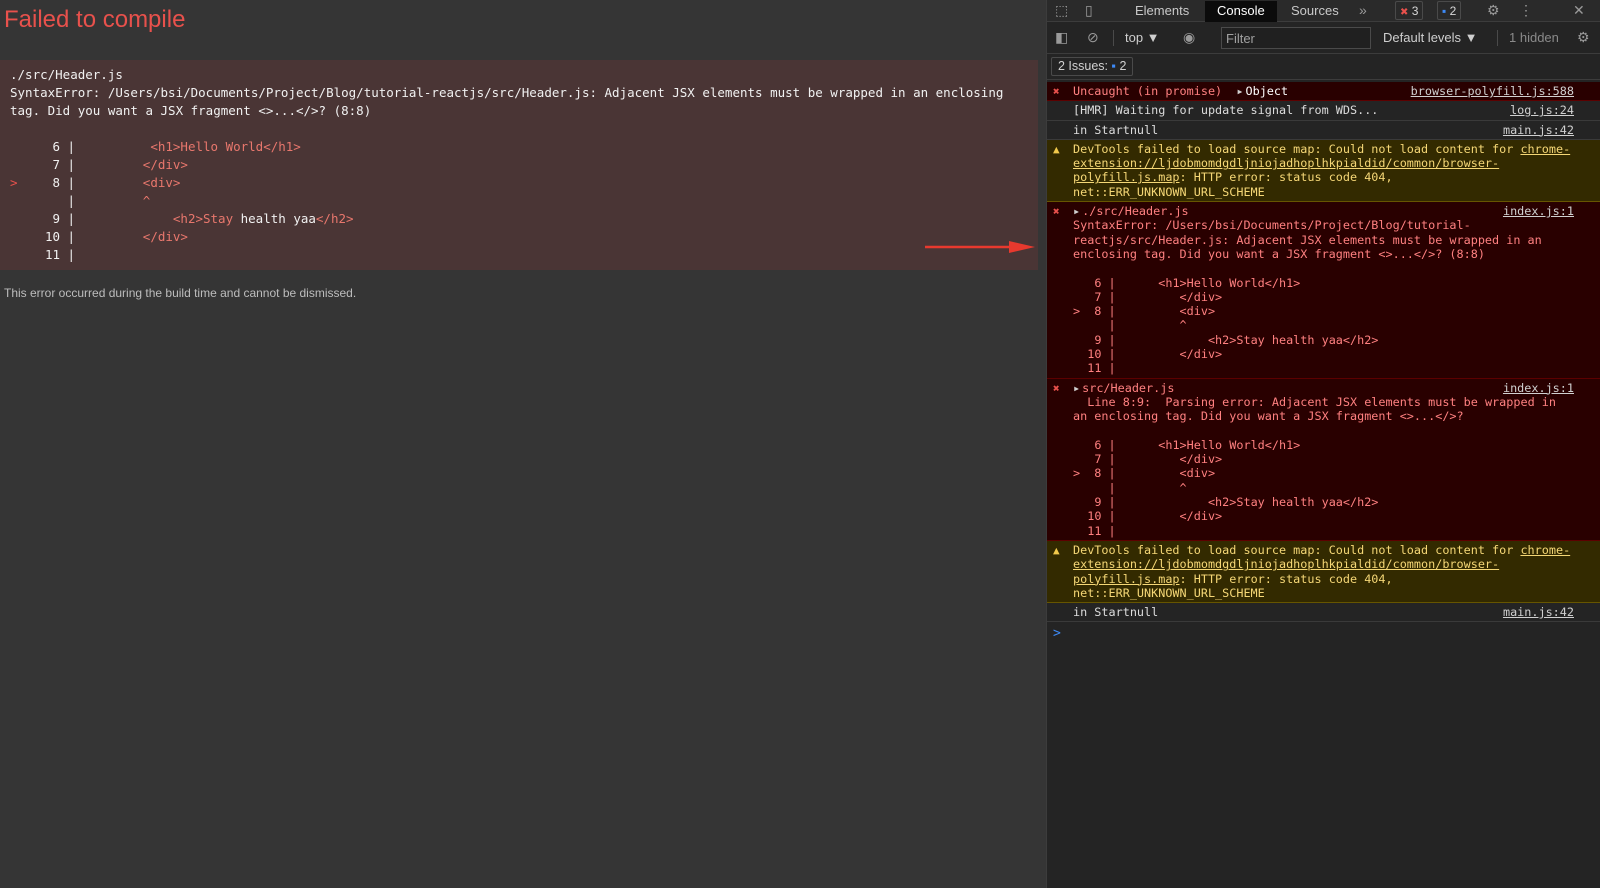 The image size is (1600, 888). Describe the element at coordinates (1534, 37) in the screenshot. I see `hidden-count: 1 hidden` at that location.